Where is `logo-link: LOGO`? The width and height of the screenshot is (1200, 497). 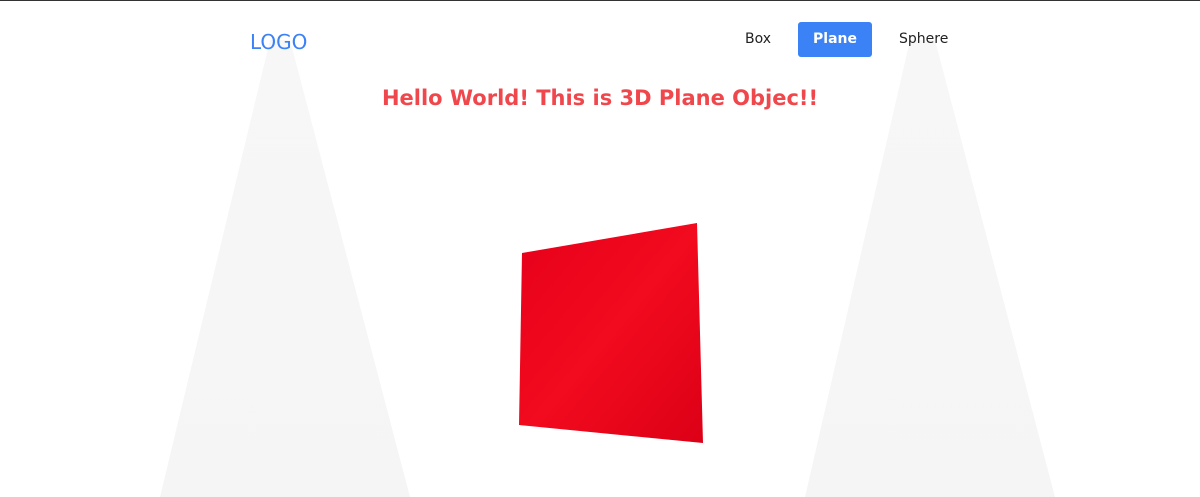
logo-link: LOGO is located at coordinates (278, 42).